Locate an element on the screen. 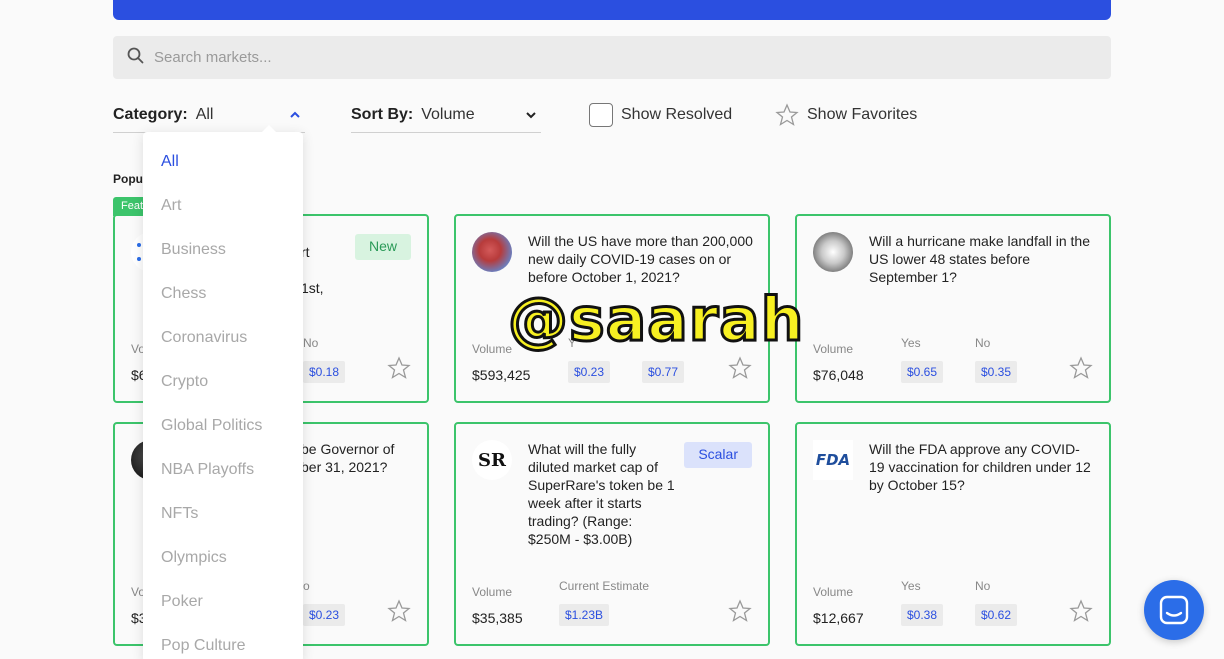 The width and height of the screenshot is (1224, 659). show-favorites-toggle: Show Favorites is located at coordinates (846, 115).